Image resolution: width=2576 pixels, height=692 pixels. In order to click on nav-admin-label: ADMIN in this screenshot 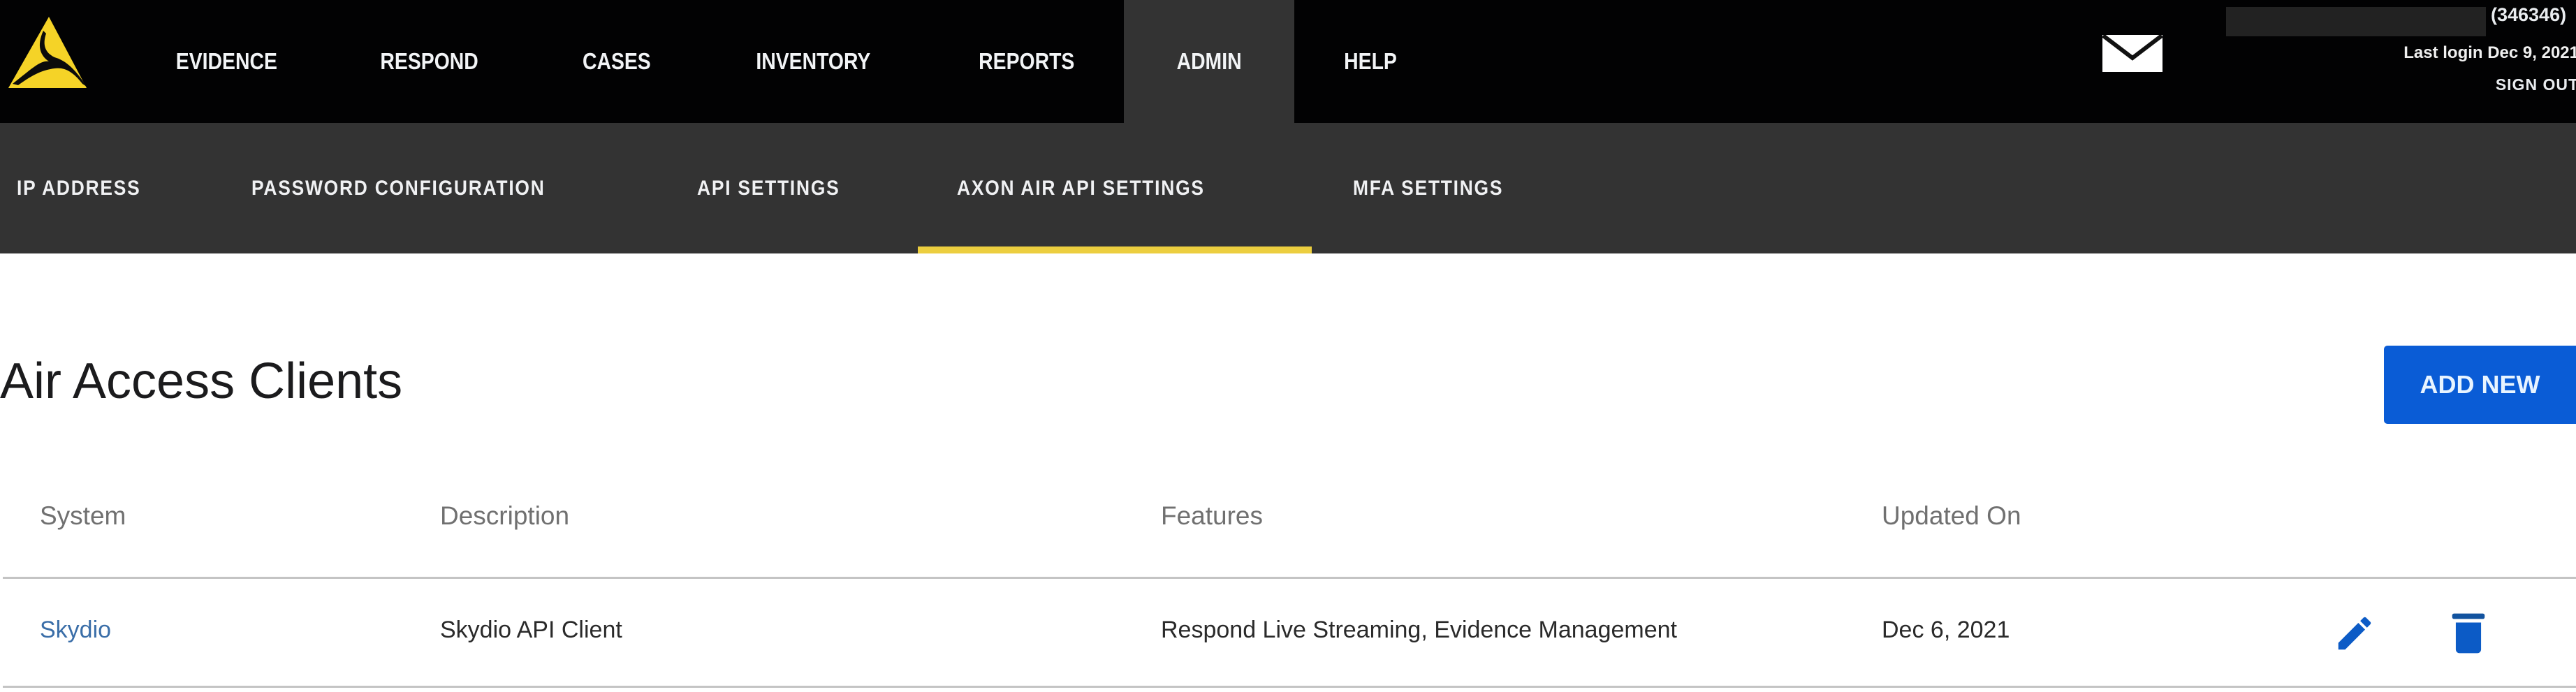, I will do `click(1209, 61)`.